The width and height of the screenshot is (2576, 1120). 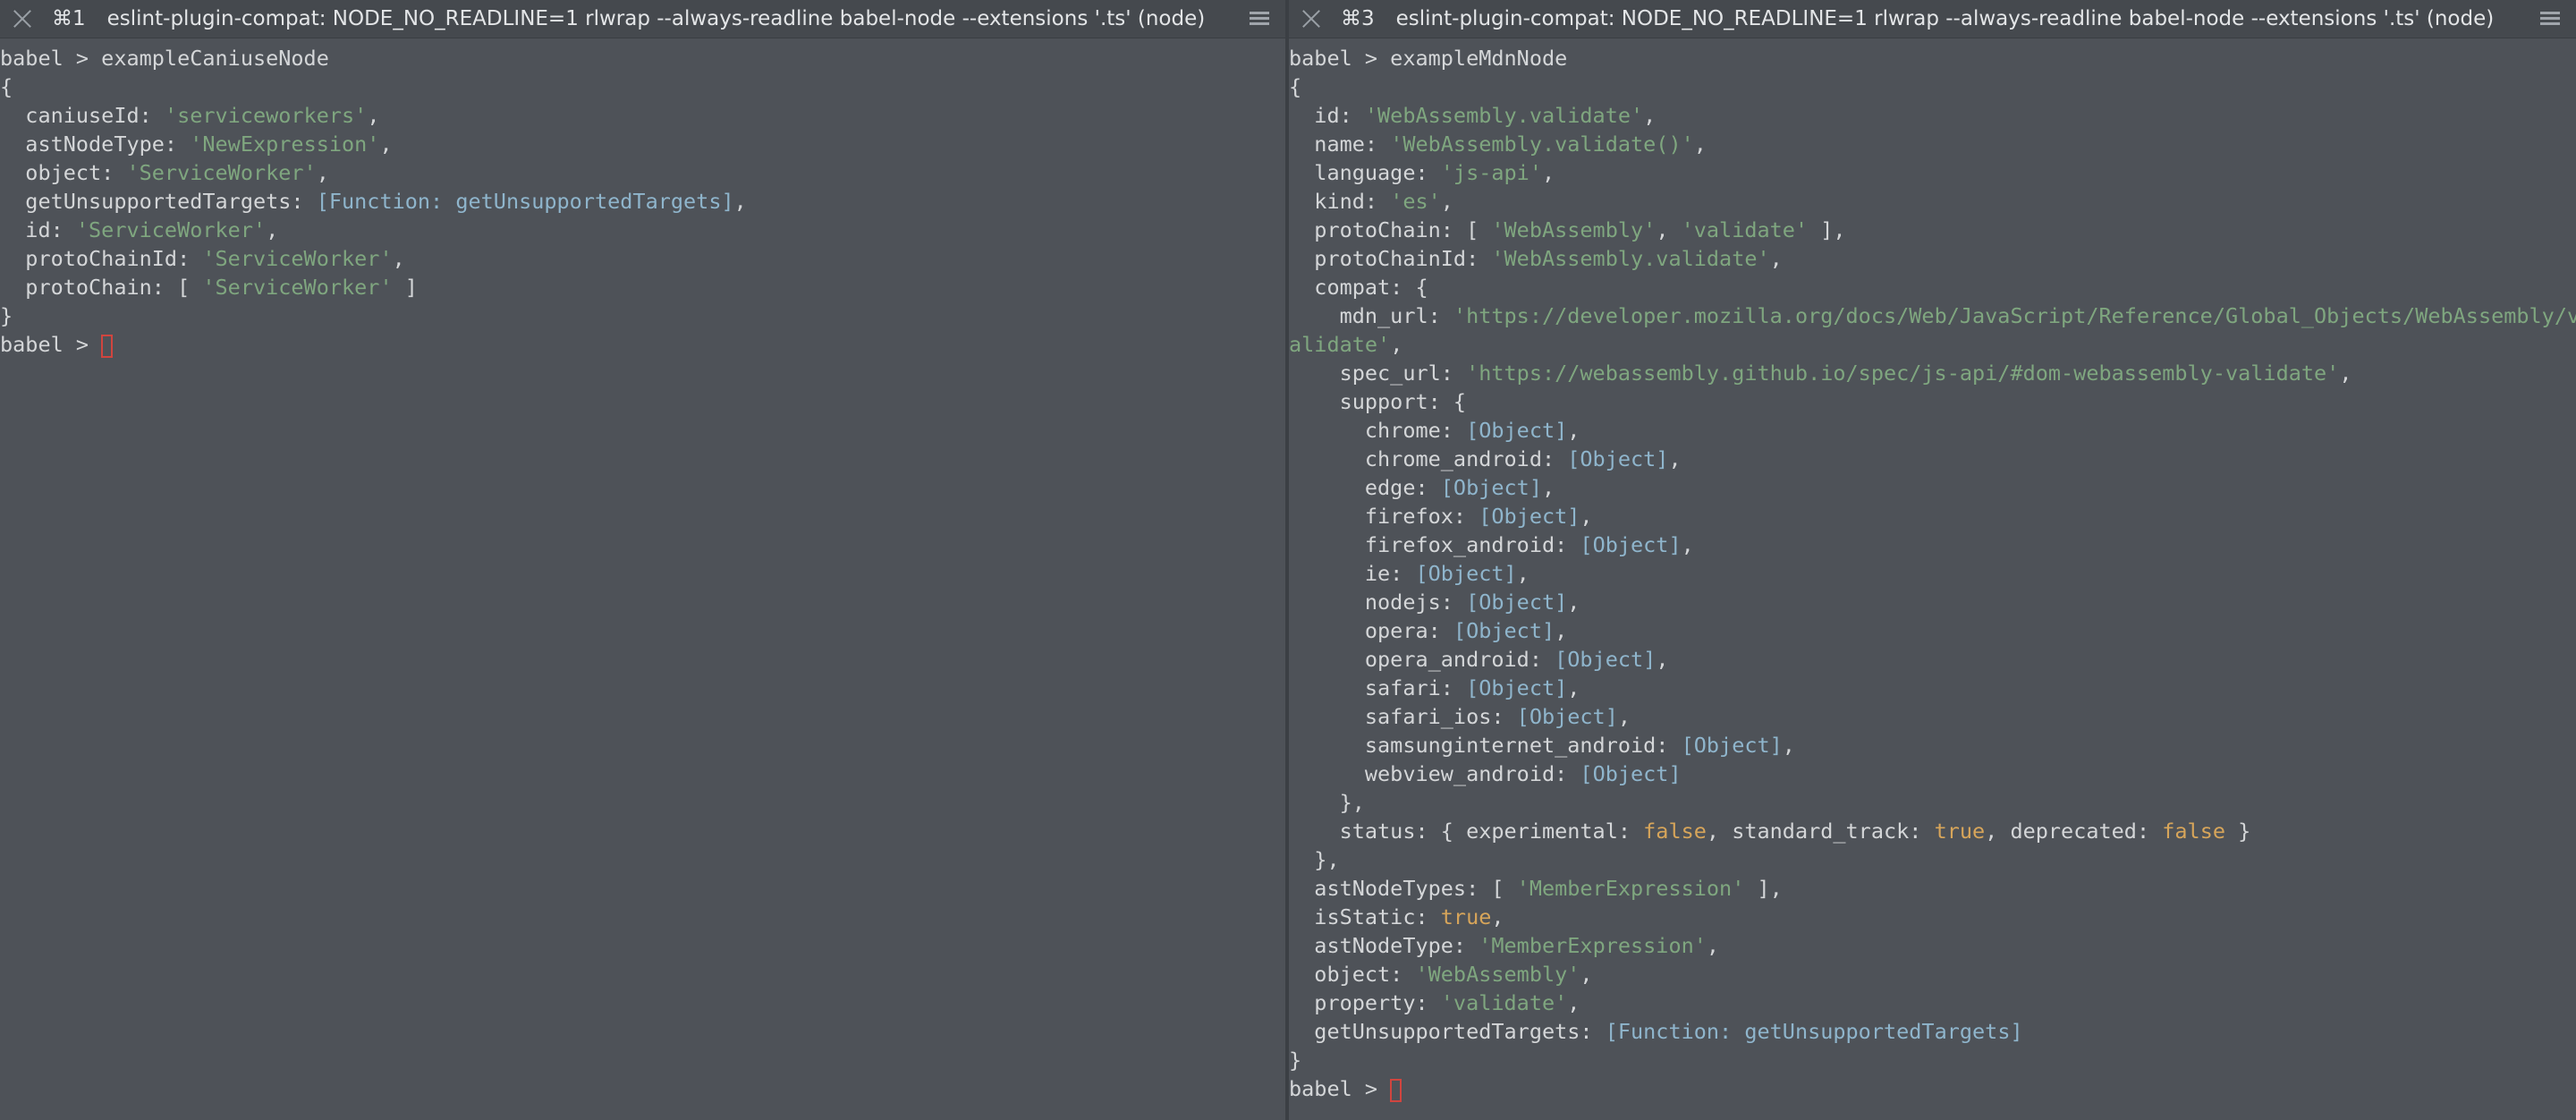 What do you see at coordinates (1428, 58) in the screenshot?
I see `prompt-line: babel > exampleMdnNode` at bounding box center [1428, 58].